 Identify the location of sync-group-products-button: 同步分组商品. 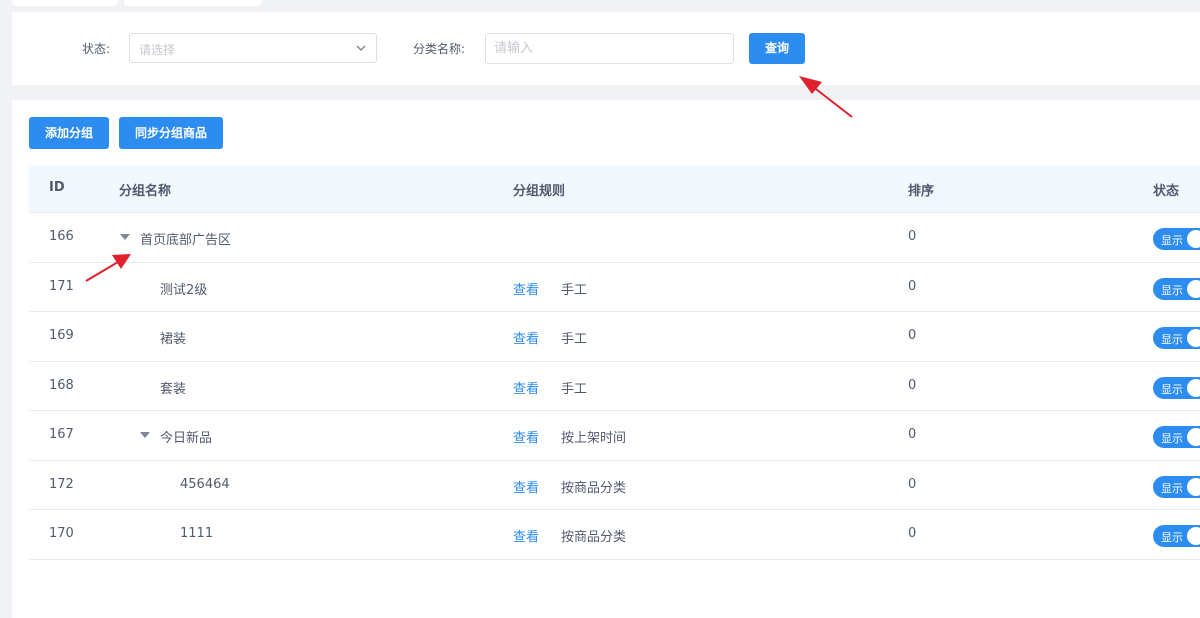
(171, 133).